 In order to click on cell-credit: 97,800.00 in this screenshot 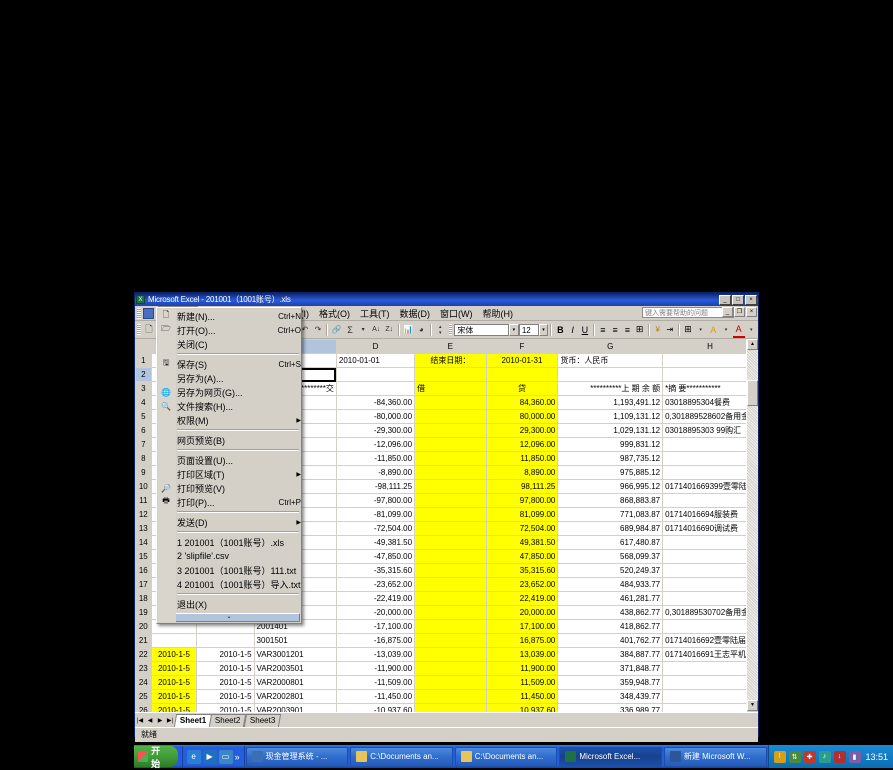, I will do `click(522, 501)`.